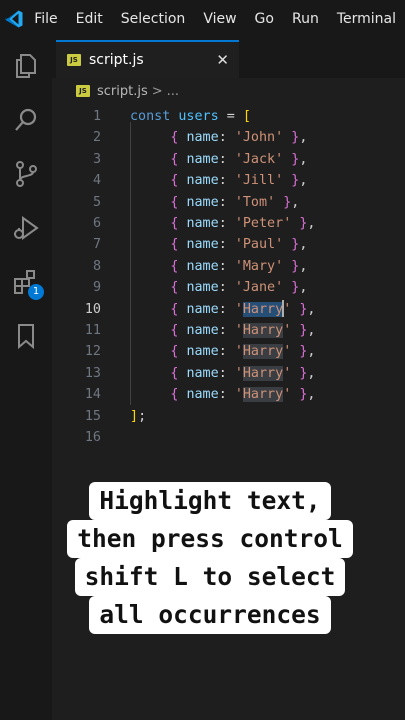  What do you see at coordinates (26, 66) in the screenshot?
I see `files-explorer-icon` at bounding box center [26, 66].